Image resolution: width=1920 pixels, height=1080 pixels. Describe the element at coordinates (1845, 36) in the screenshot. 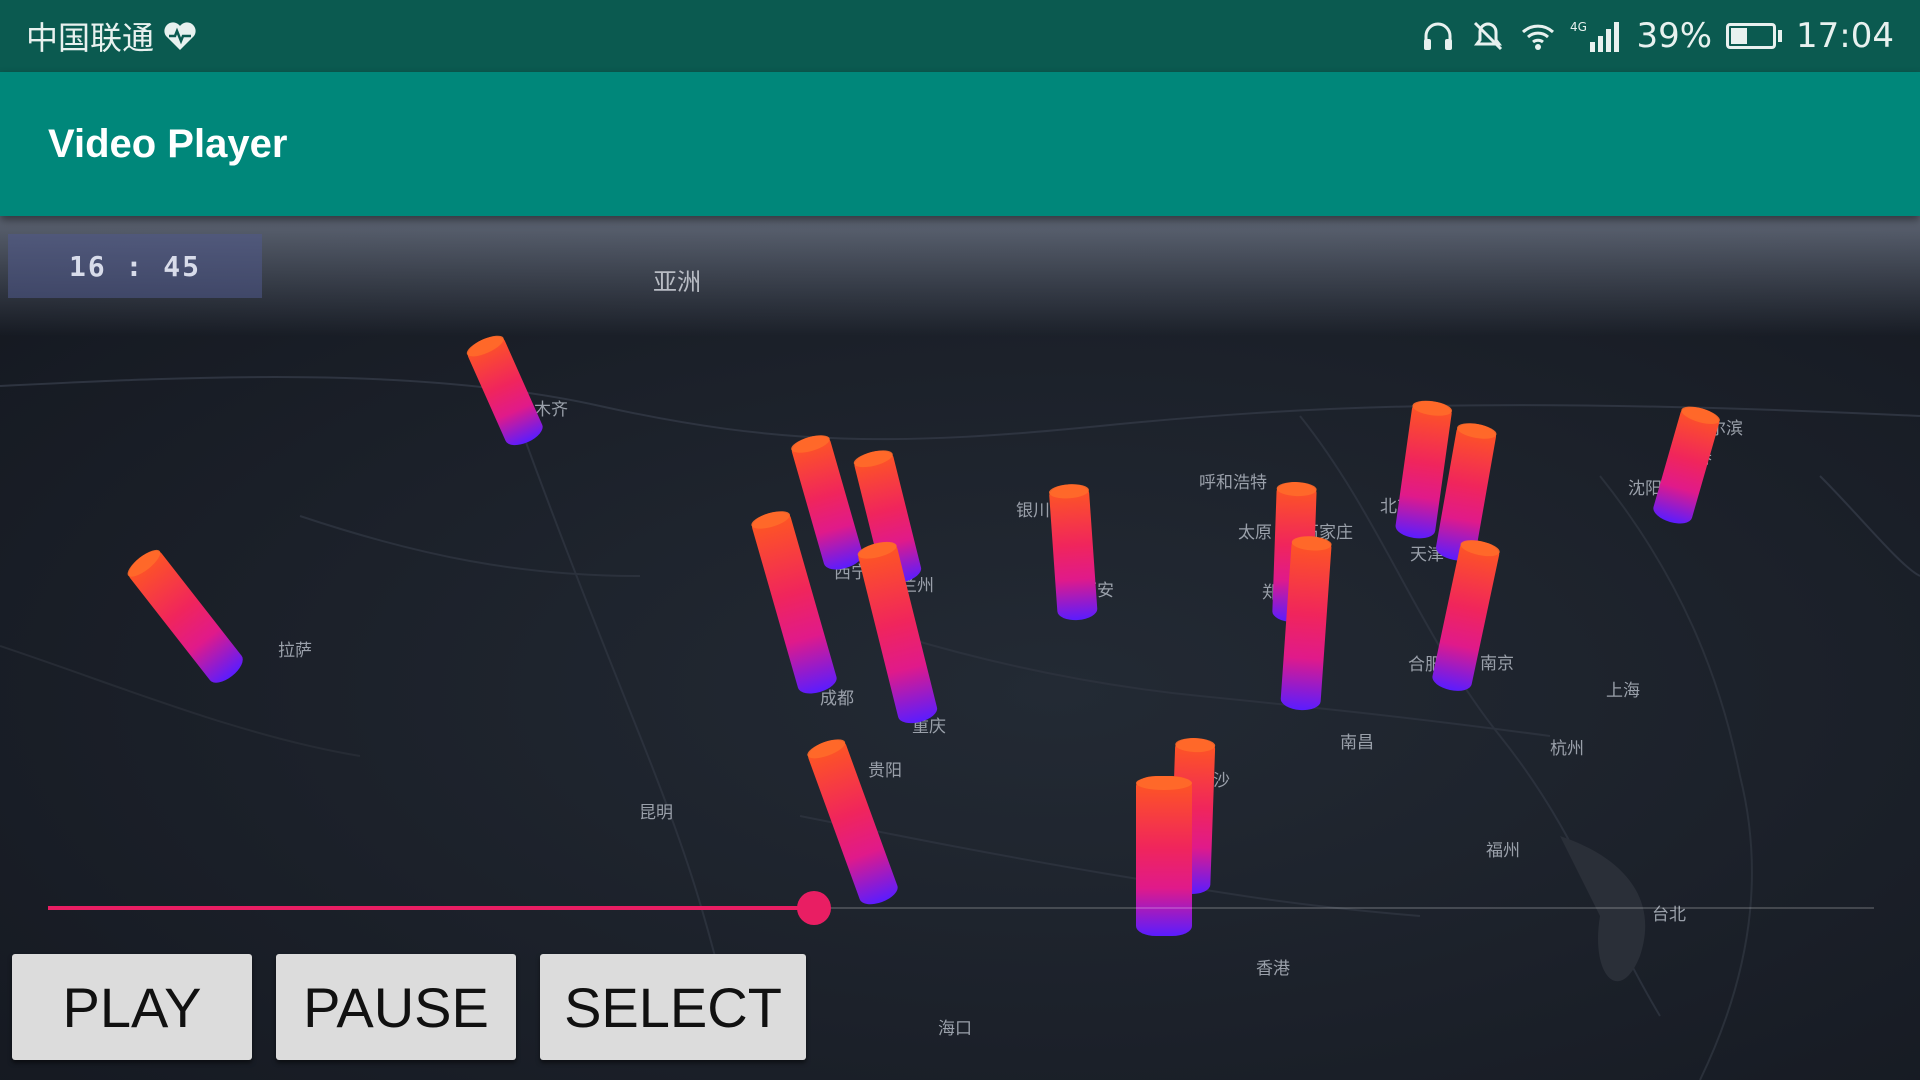

I see `status-time: 17:04` at that location.